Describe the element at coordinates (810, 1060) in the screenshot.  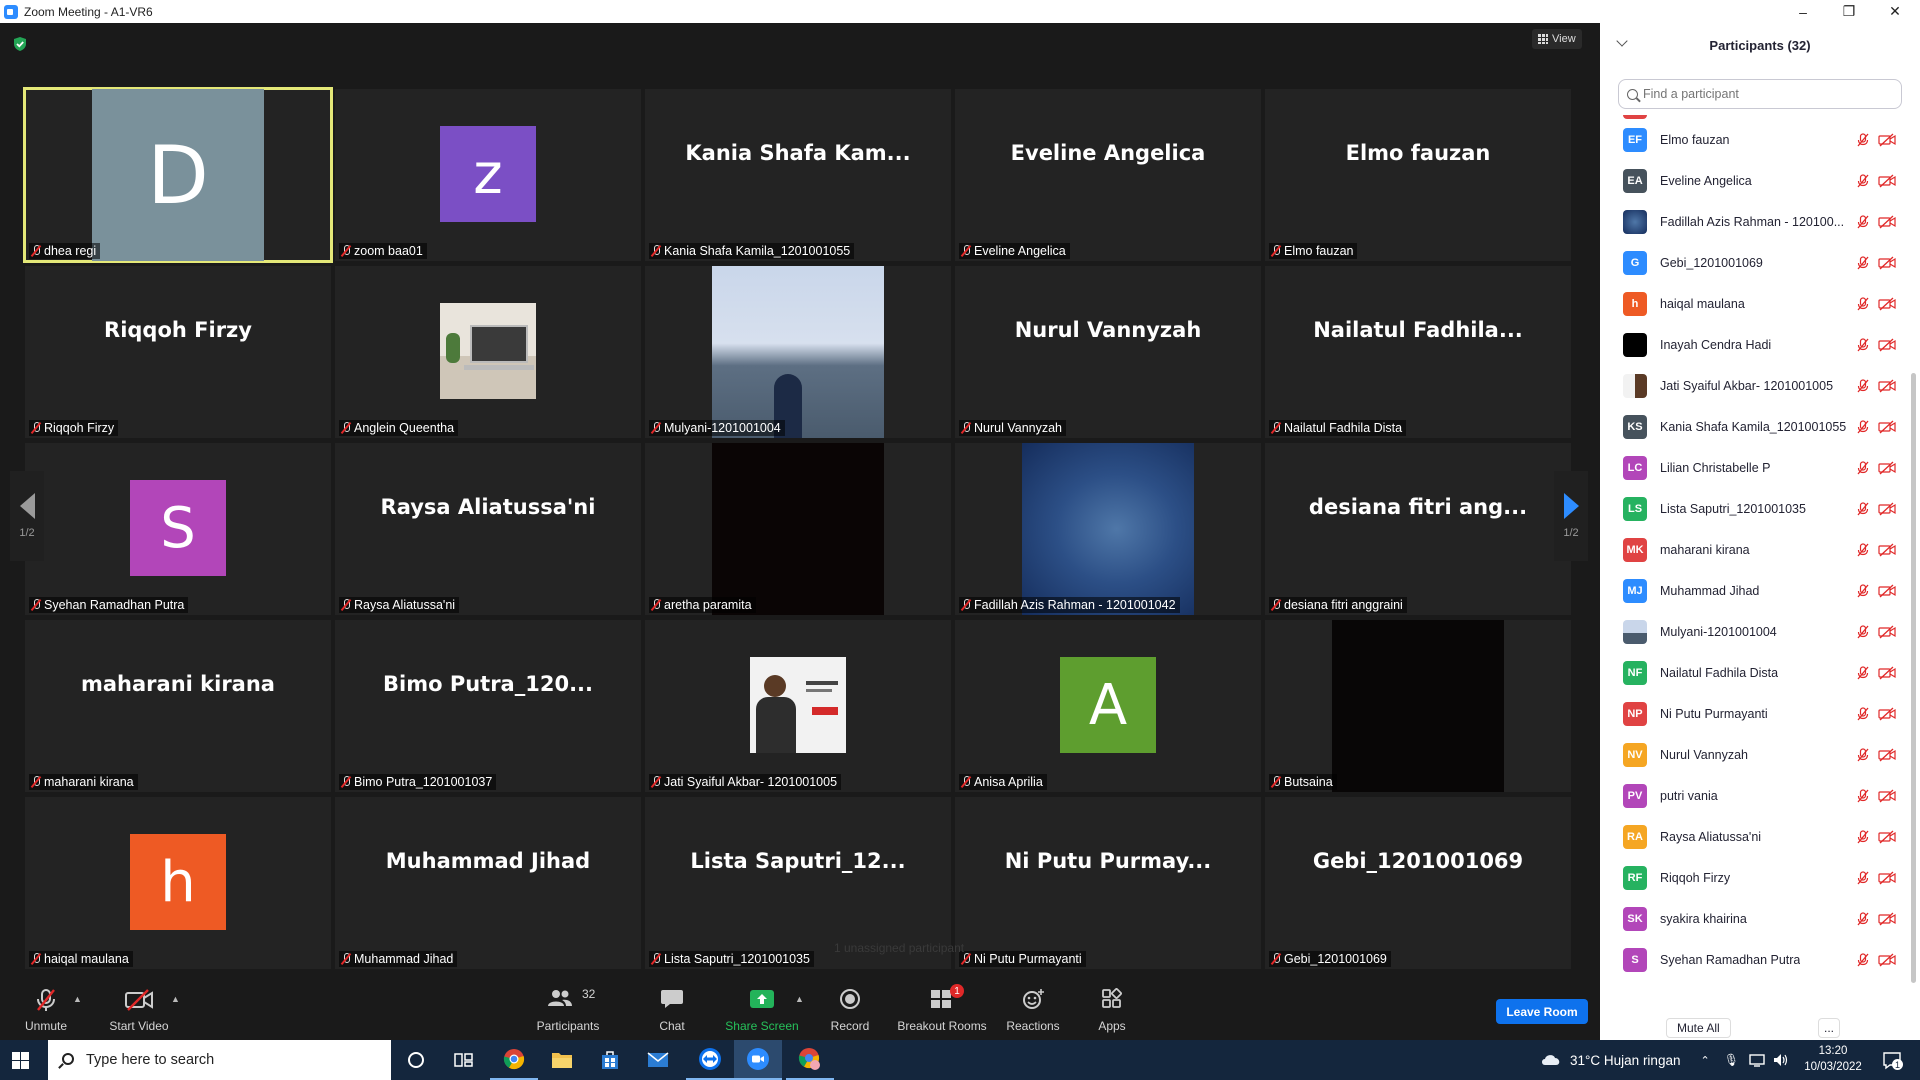
I see `taskbar-chrome-profile` at that location.